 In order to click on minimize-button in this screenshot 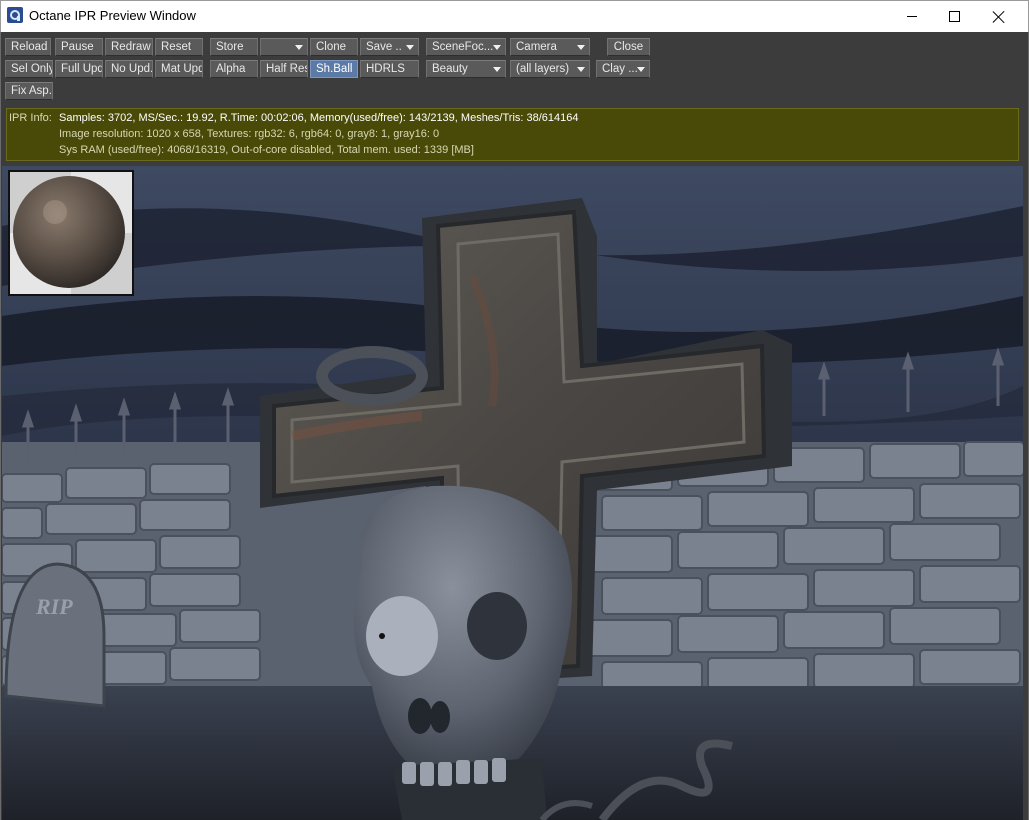, I will do `click(912, 16)`.